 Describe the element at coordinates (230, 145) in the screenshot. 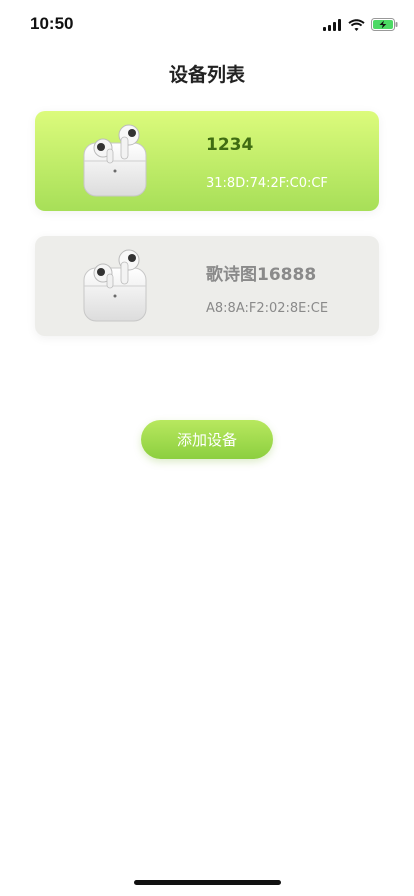

I see `device-name: 1234` at that location.